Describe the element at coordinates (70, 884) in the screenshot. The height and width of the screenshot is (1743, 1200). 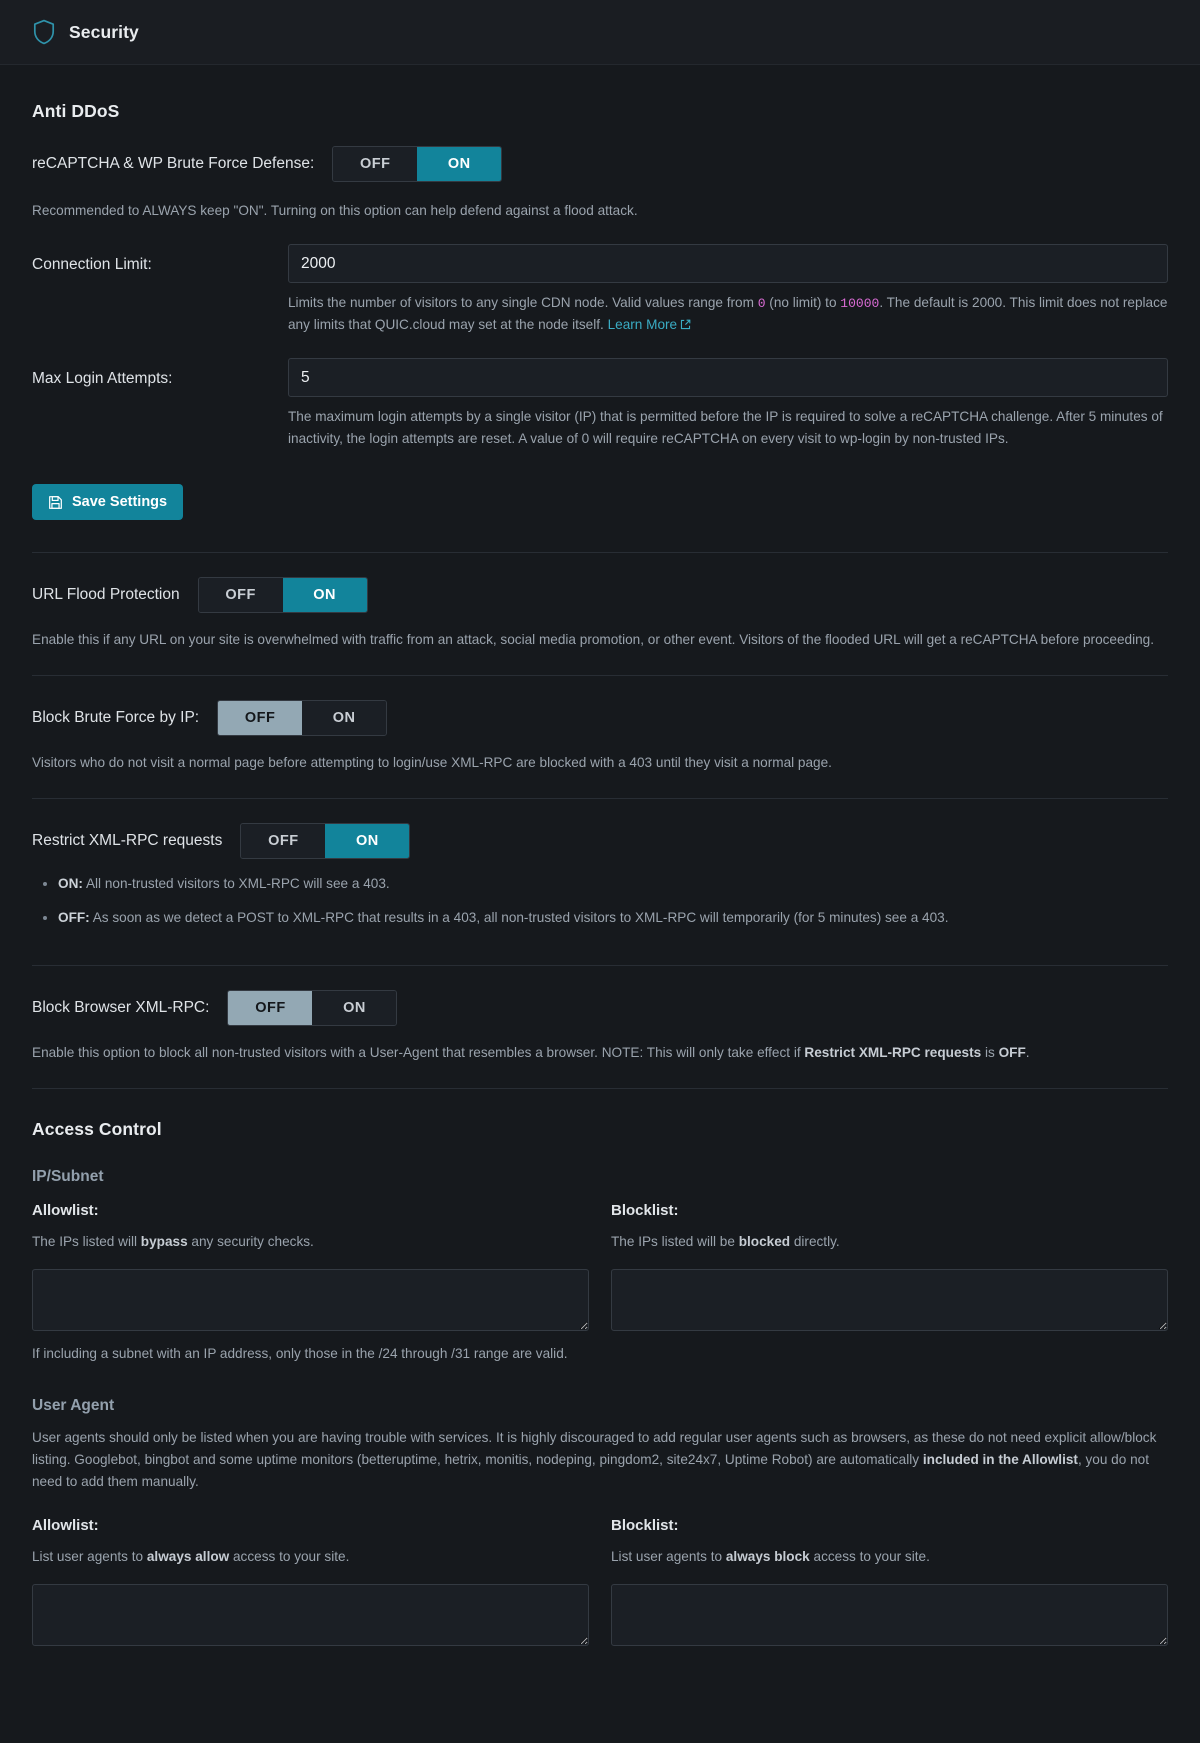
I see `rule-term: ON:` at that location.